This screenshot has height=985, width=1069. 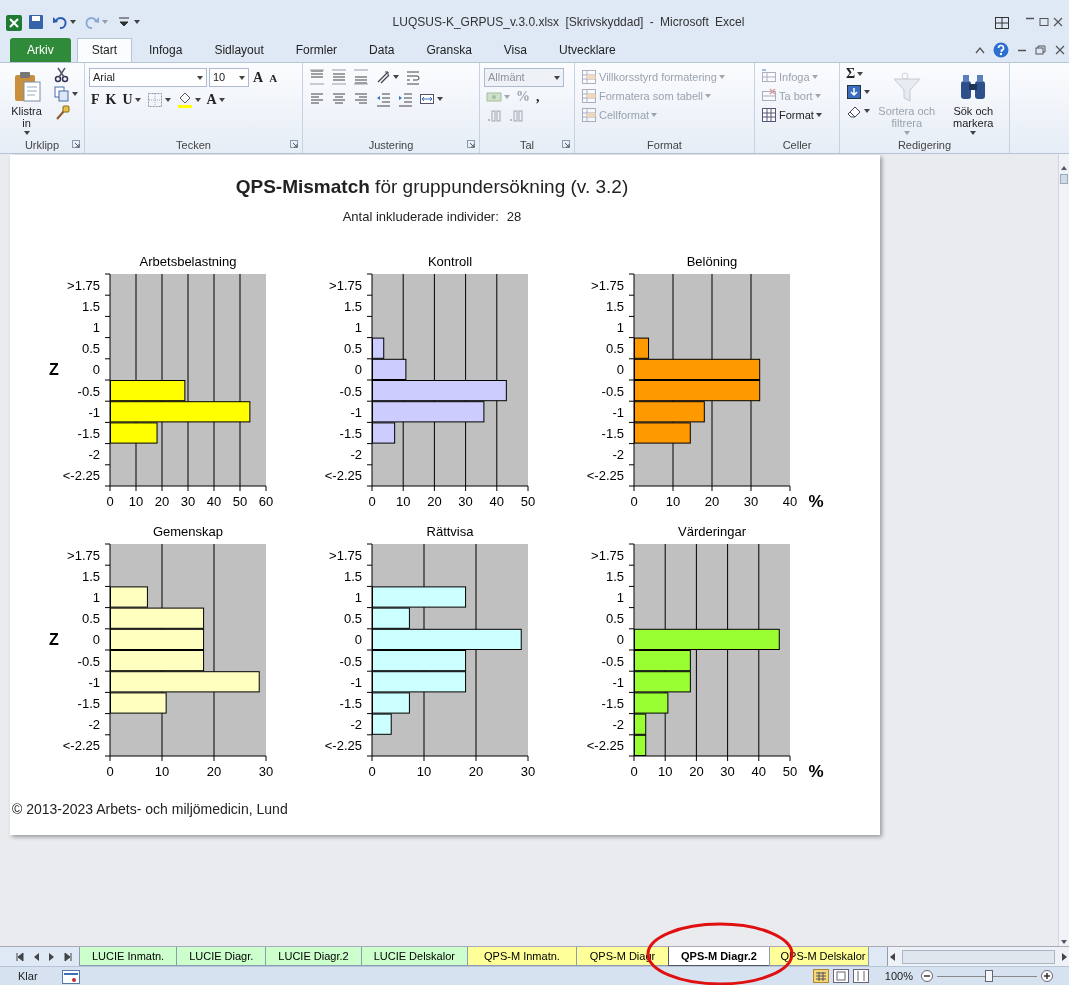 What do you see at coordinates (450, 531) in the screenshot?
I see `chart-title: Rättvisa` at bounding box center [450, 531].